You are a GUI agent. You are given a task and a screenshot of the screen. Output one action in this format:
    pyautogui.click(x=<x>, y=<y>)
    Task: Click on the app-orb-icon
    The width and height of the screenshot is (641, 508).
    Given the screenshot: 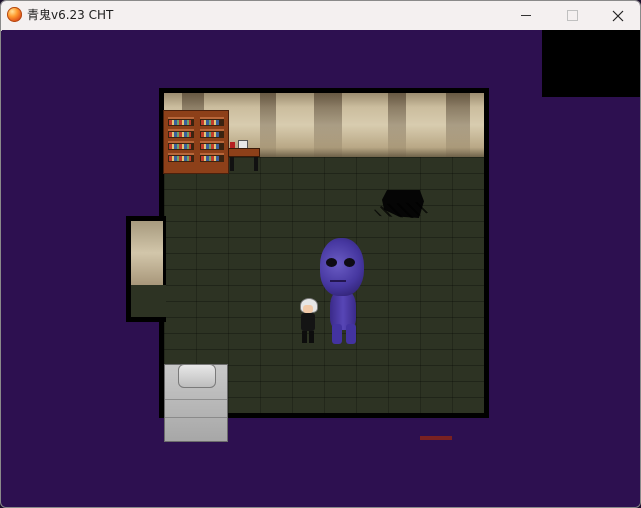 What is the action you would take?
    pyautogui.click(x=14, y=14)
    